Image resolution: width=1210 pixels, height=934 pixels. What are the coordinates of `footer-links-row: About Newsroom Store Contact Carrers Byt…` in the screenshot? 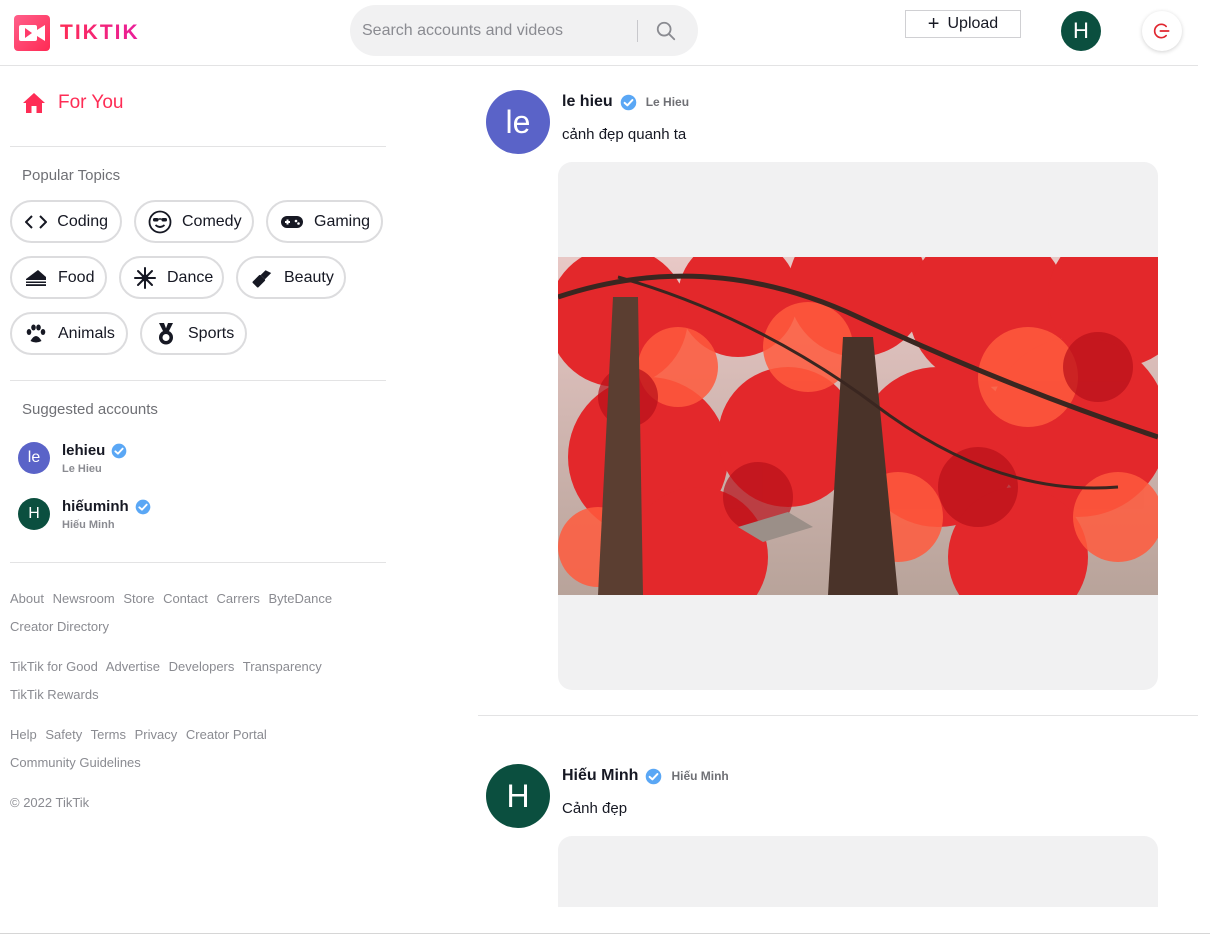 It's located at (173, 598).